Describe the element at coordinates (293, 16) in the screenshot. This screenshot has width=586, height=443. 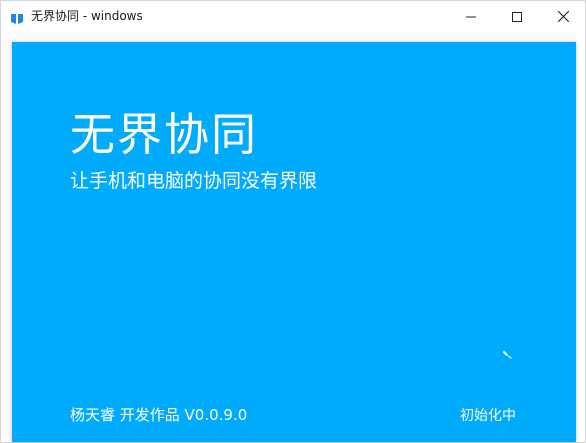
I see `title-bar: 无界协同 - windows` at that location.